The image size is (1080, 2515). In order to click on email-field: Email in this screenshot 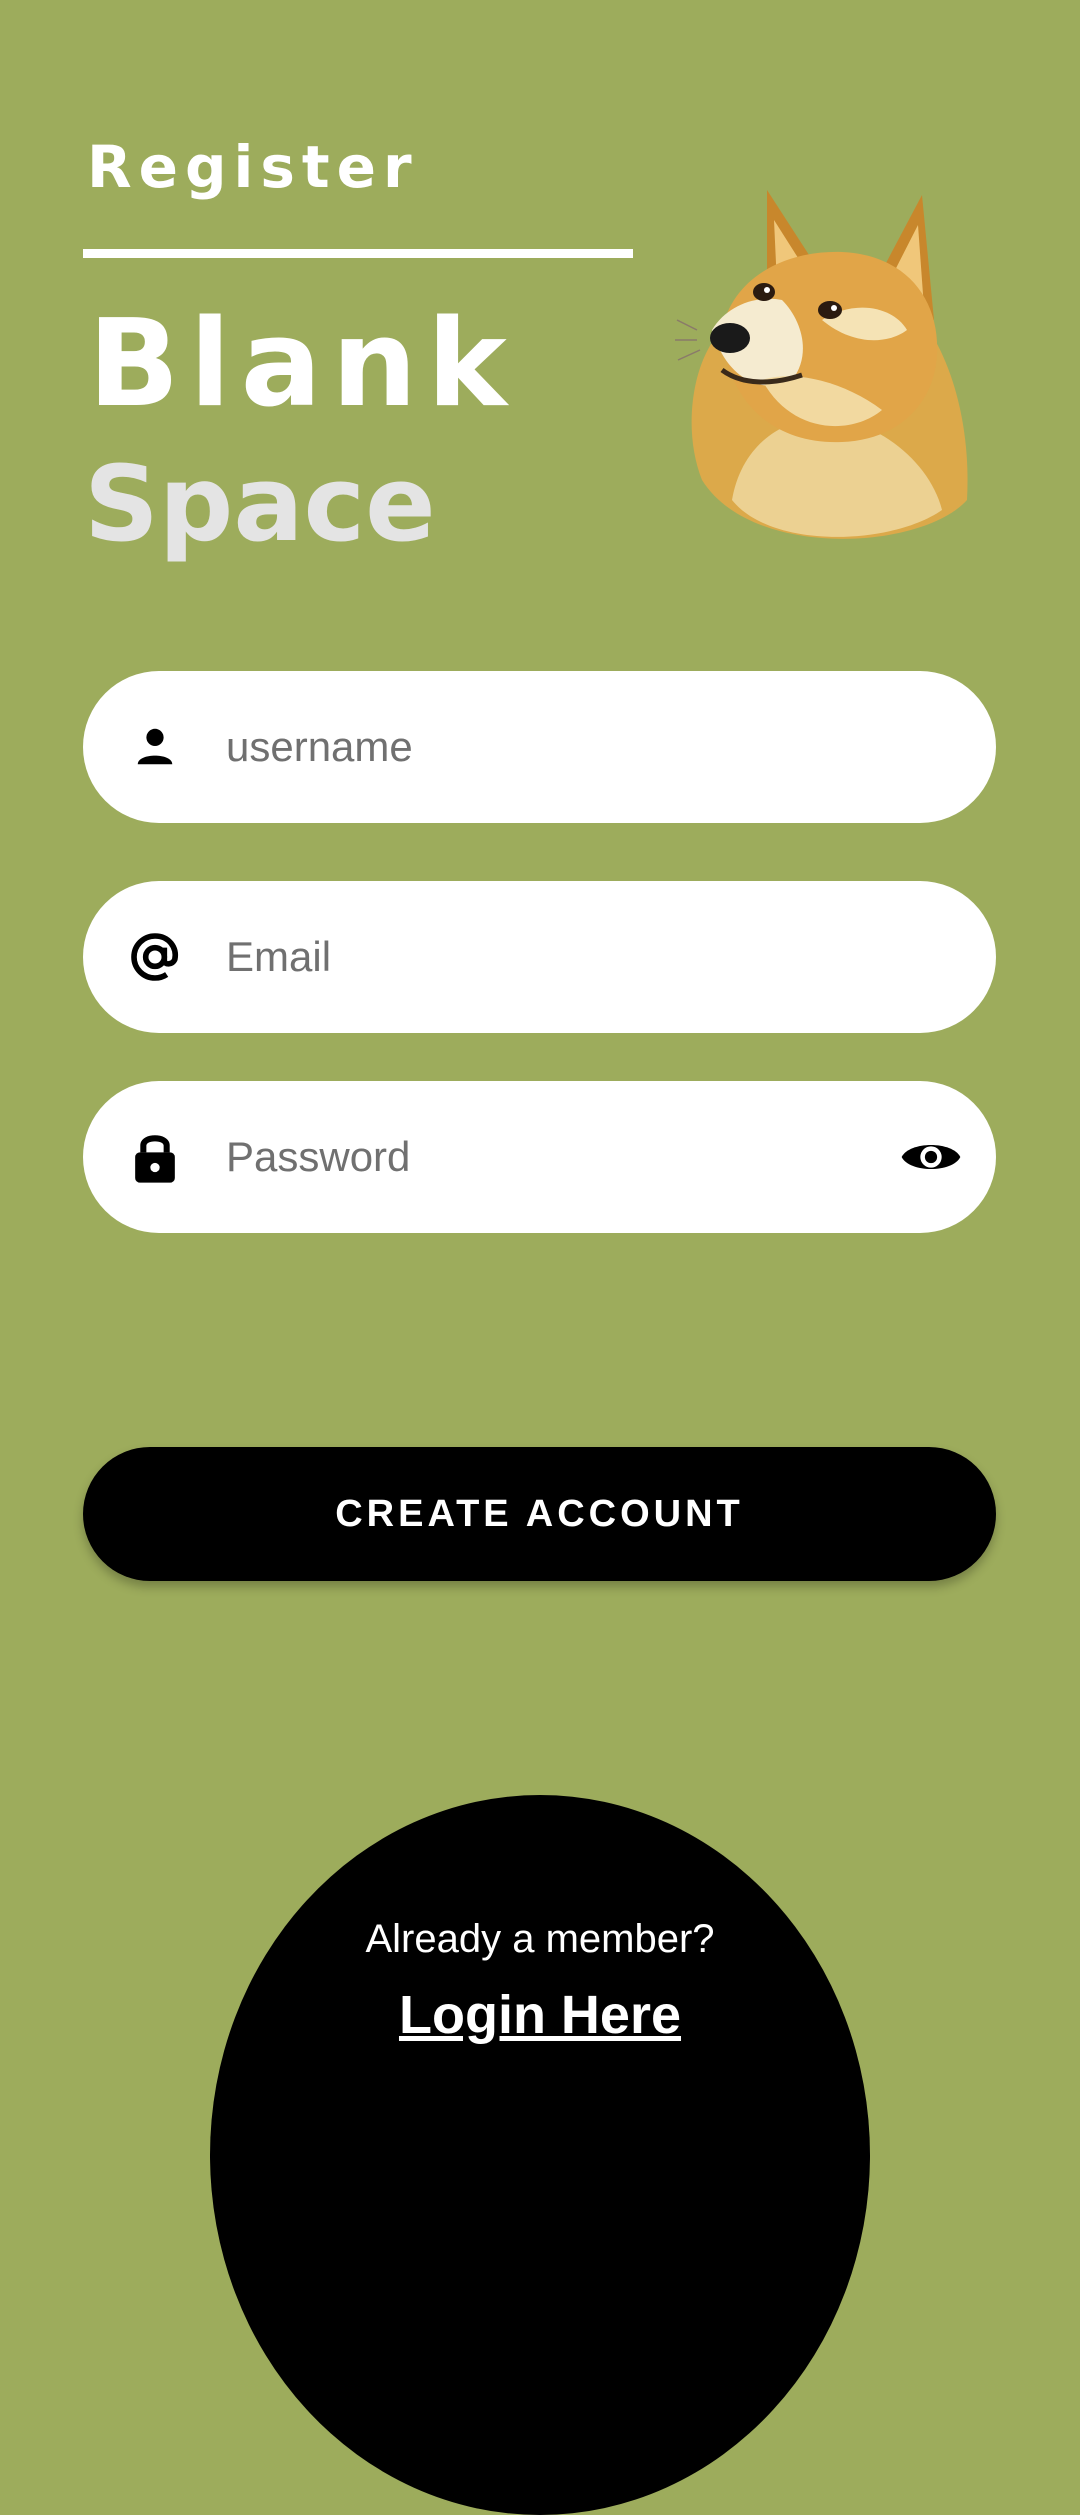, I will do `click(539, 957)`.